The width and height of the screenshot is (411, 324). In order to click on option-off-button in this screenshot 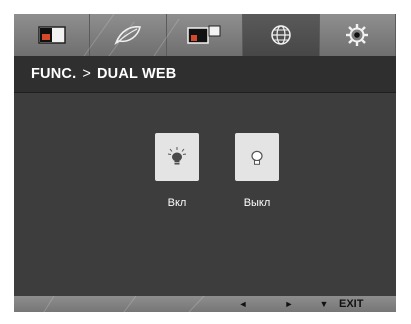, I will do `click(257, 157)`.